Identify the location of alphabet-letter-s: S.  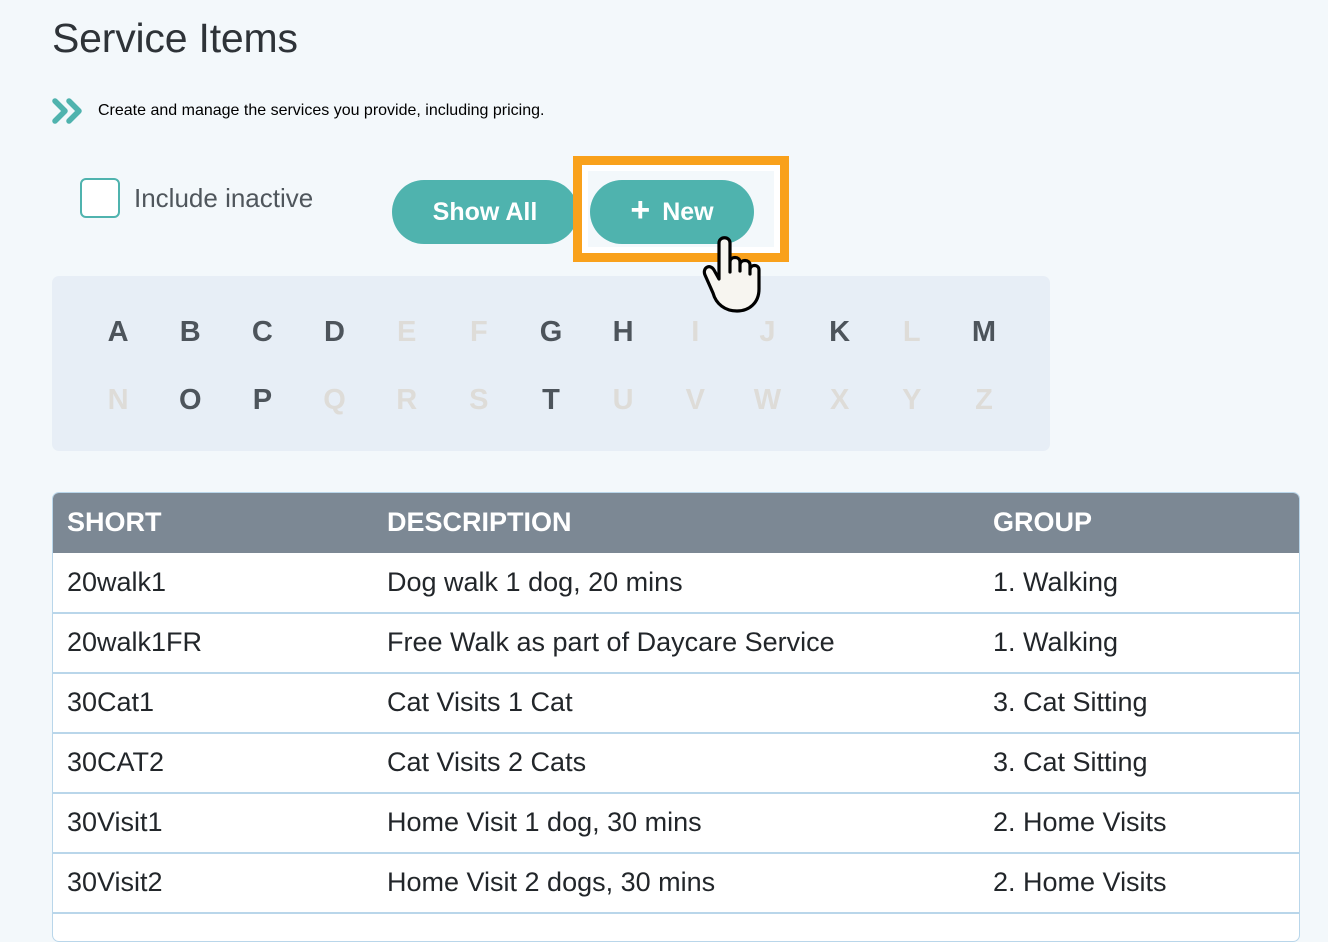
(479, 399).